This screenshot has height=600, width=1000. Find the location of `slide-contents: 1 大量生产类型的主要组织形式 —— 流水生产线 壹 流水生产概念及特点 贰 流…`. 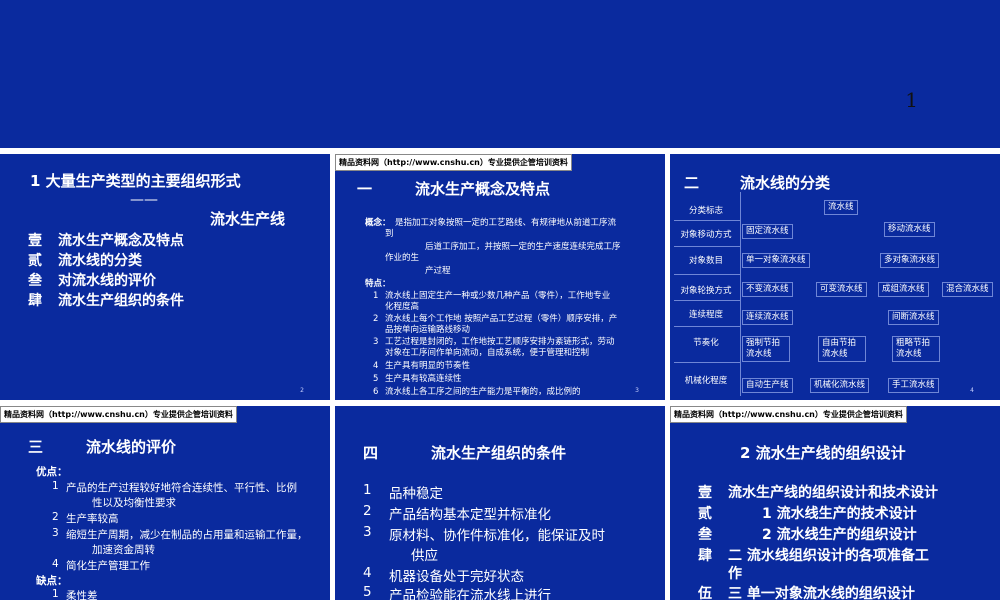

slide-contents: 1 大量生产类型的主要组织形式 —— 流水生产线 壹 流水生产概念及特点 贰 流… is located at coordinates (165, 277).